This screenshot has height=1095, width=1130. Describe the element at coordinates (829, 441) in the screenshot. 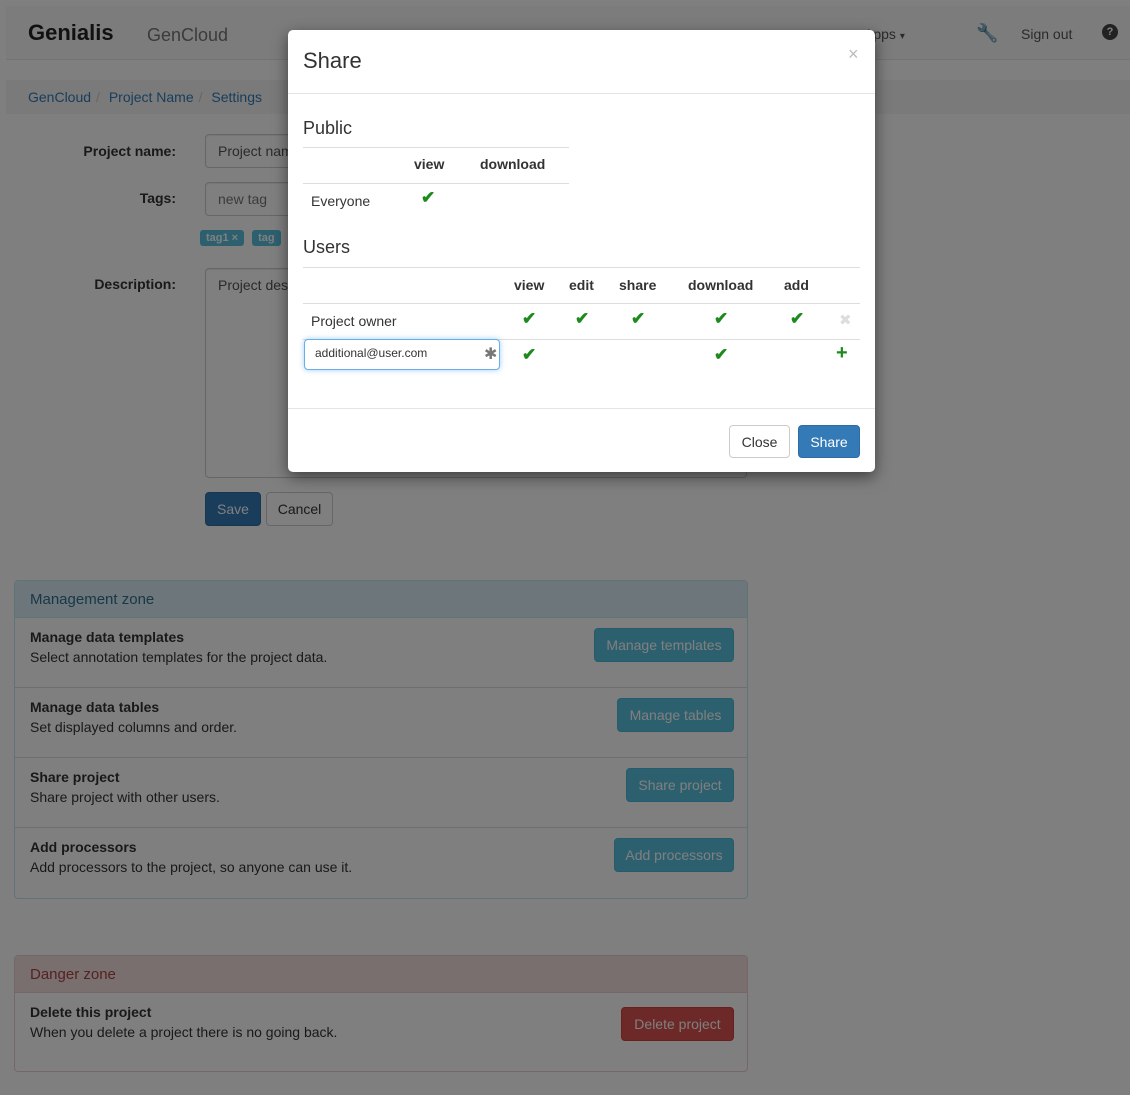

I see `share-button: Share` at that location.